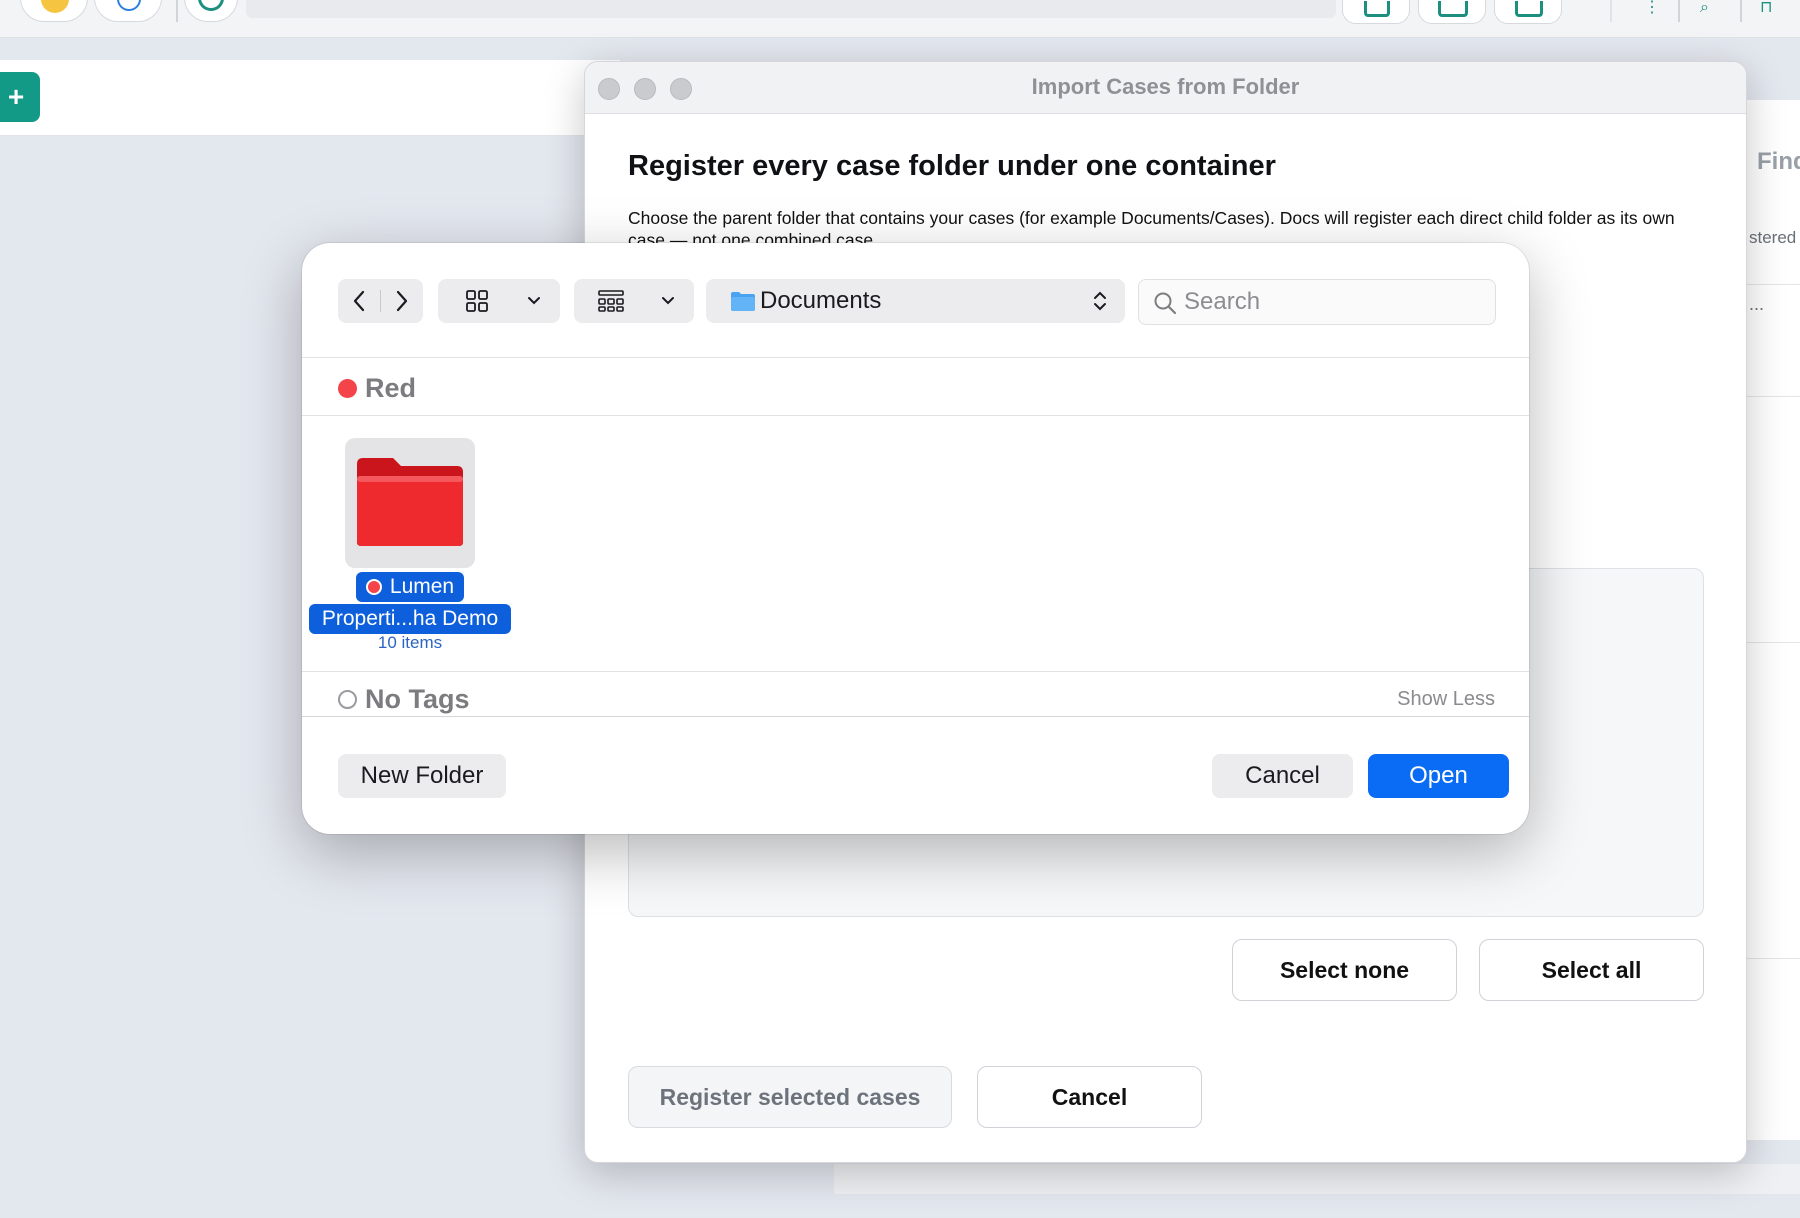 The width and height of the screenshot is (1800, 1218). I want to click on refresh-button, so click(211, 11).